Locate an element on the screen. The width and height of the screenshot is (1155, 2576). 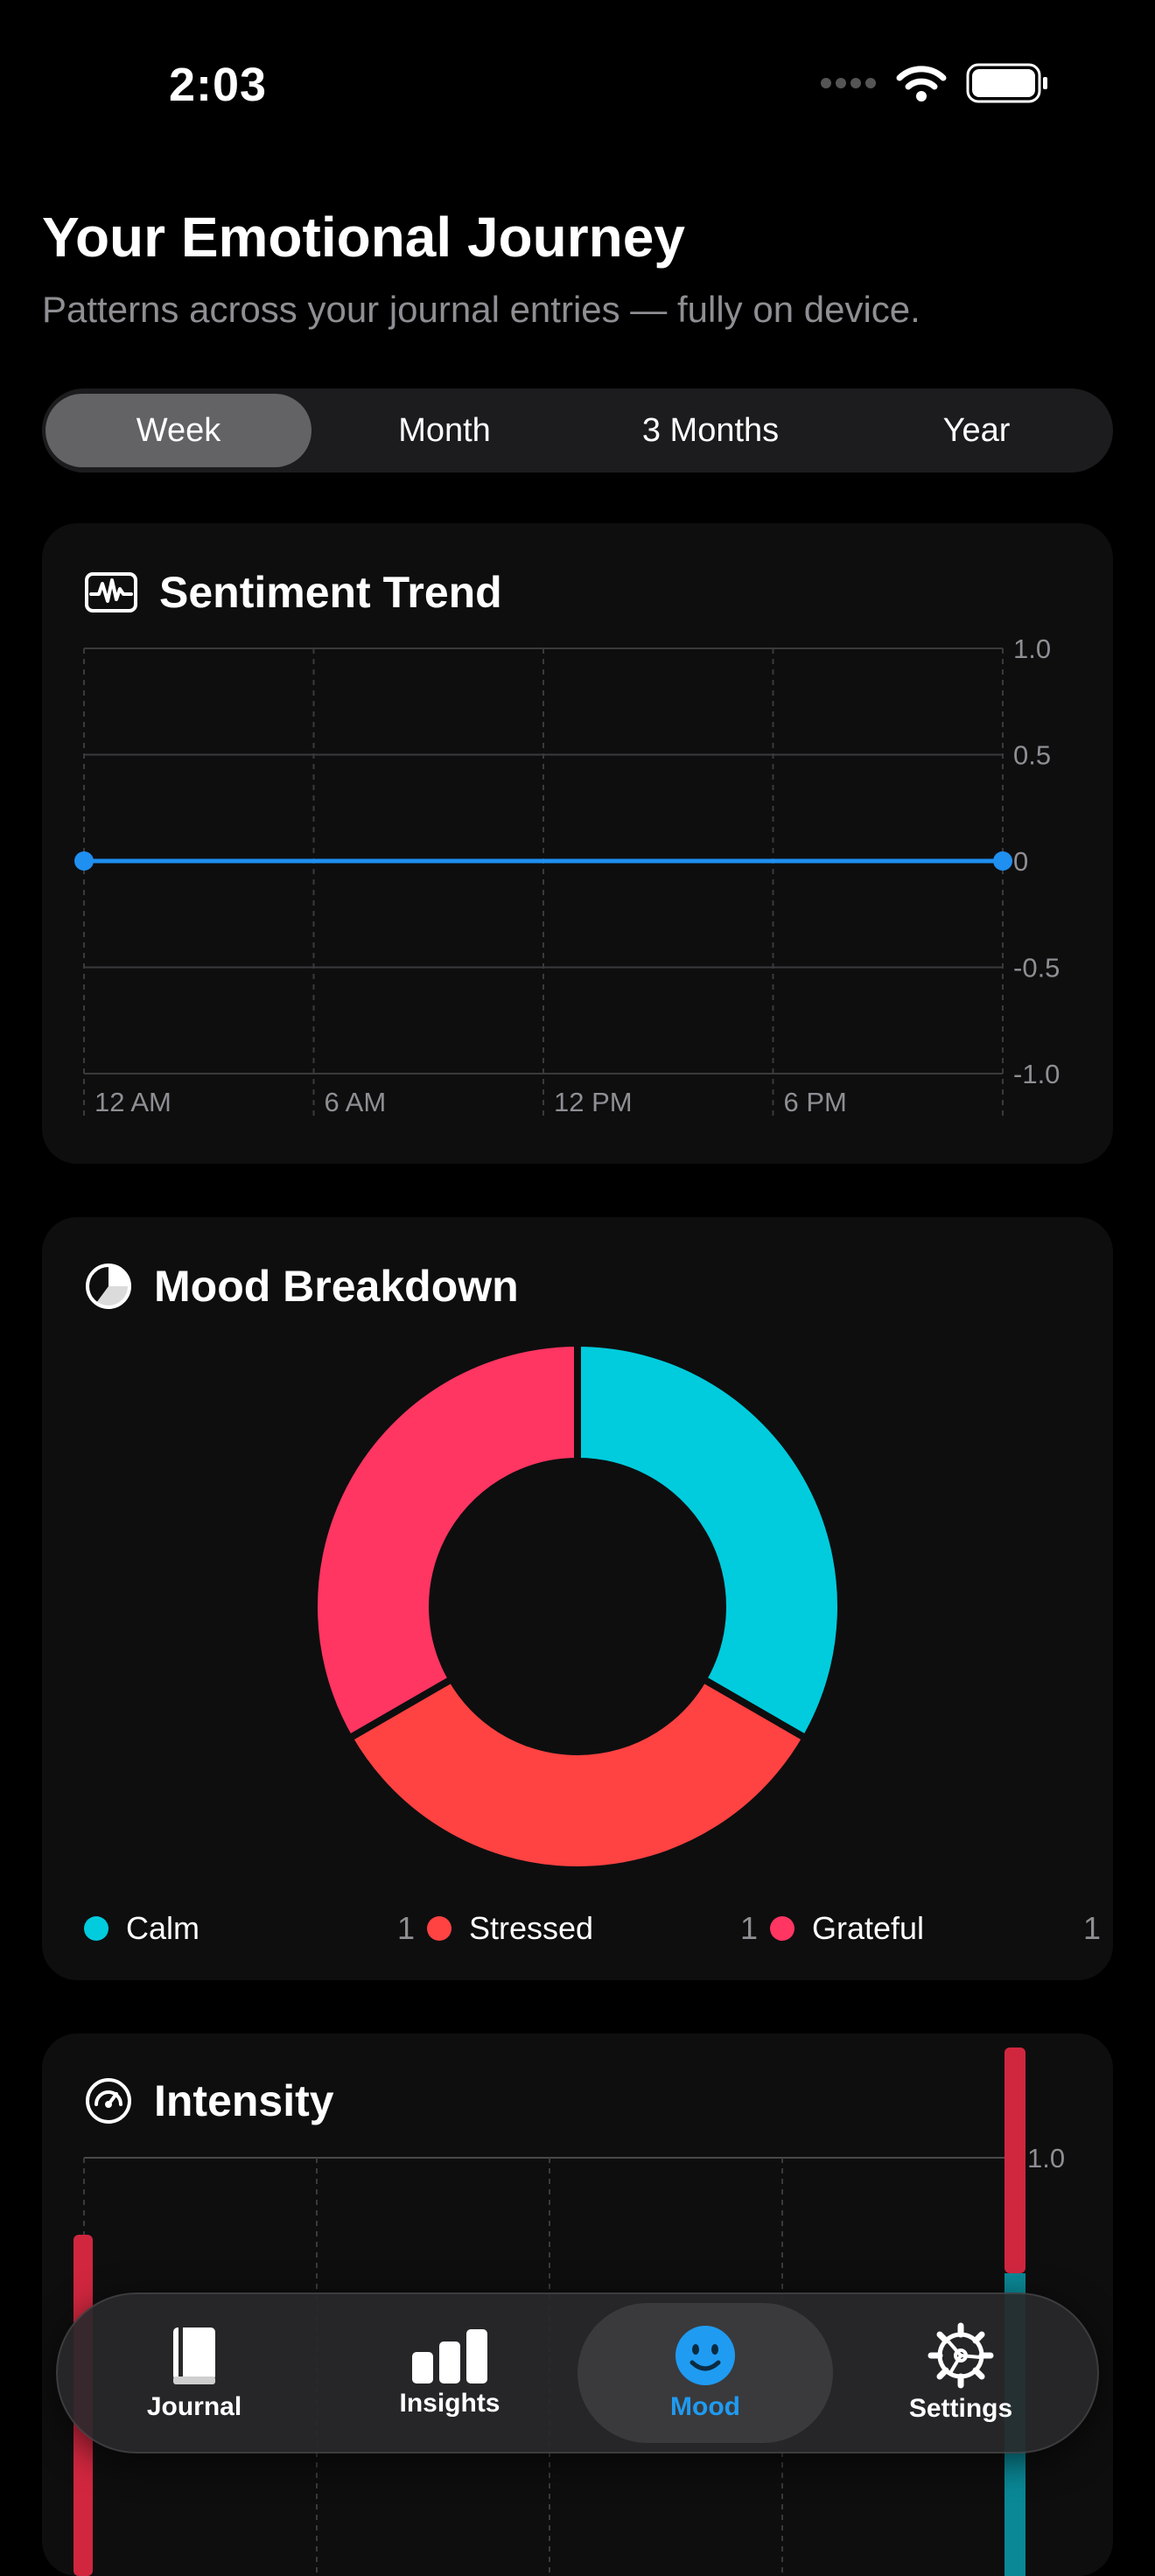
sentiment-ytick-label: 0 is located at coordinates (1020, 861).